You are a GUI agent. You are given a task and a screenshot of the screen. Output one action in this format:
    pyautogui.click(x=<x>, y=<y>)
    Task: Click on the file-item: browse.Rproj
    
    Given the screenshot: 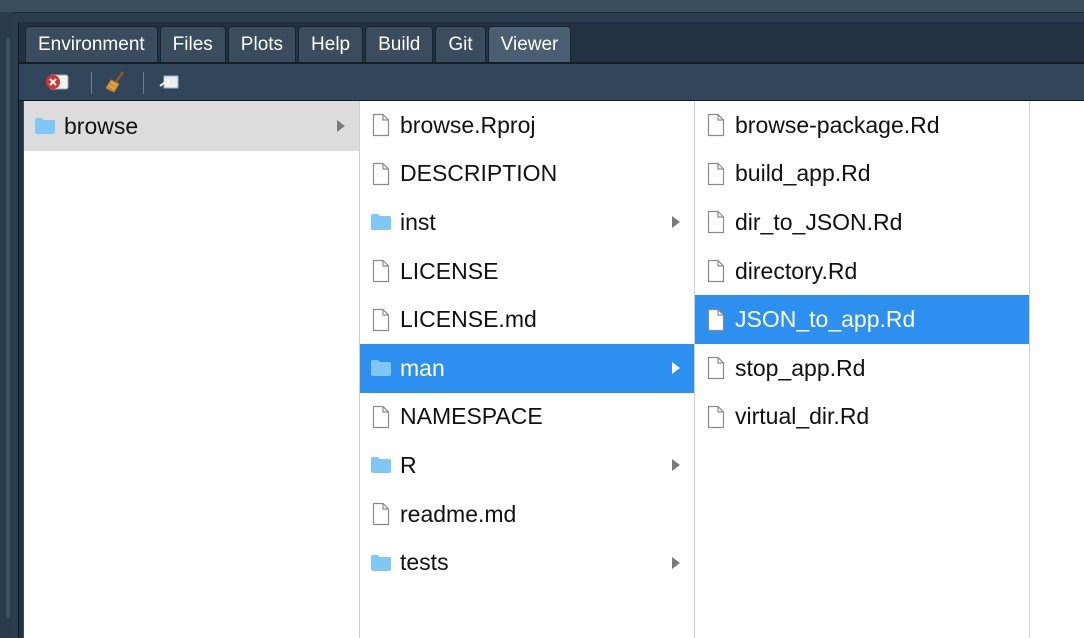 What is the action you would take?
    pyautogui.click(x=527, y=125)
    